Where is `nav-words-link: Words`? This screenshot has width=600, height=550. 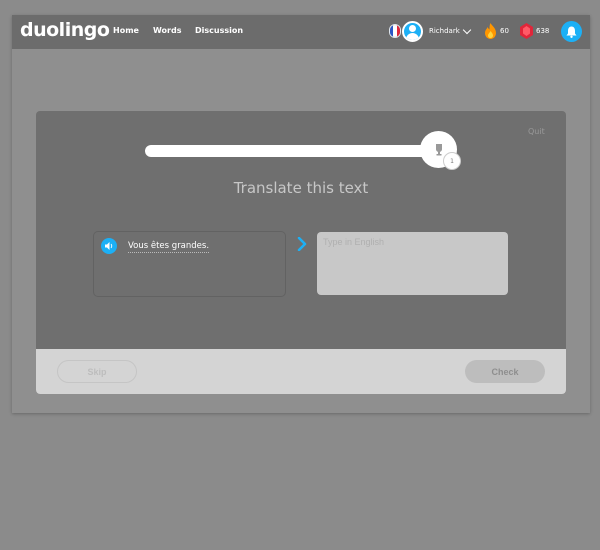
nav-words-link: Words is located at coordinates (167, 30).